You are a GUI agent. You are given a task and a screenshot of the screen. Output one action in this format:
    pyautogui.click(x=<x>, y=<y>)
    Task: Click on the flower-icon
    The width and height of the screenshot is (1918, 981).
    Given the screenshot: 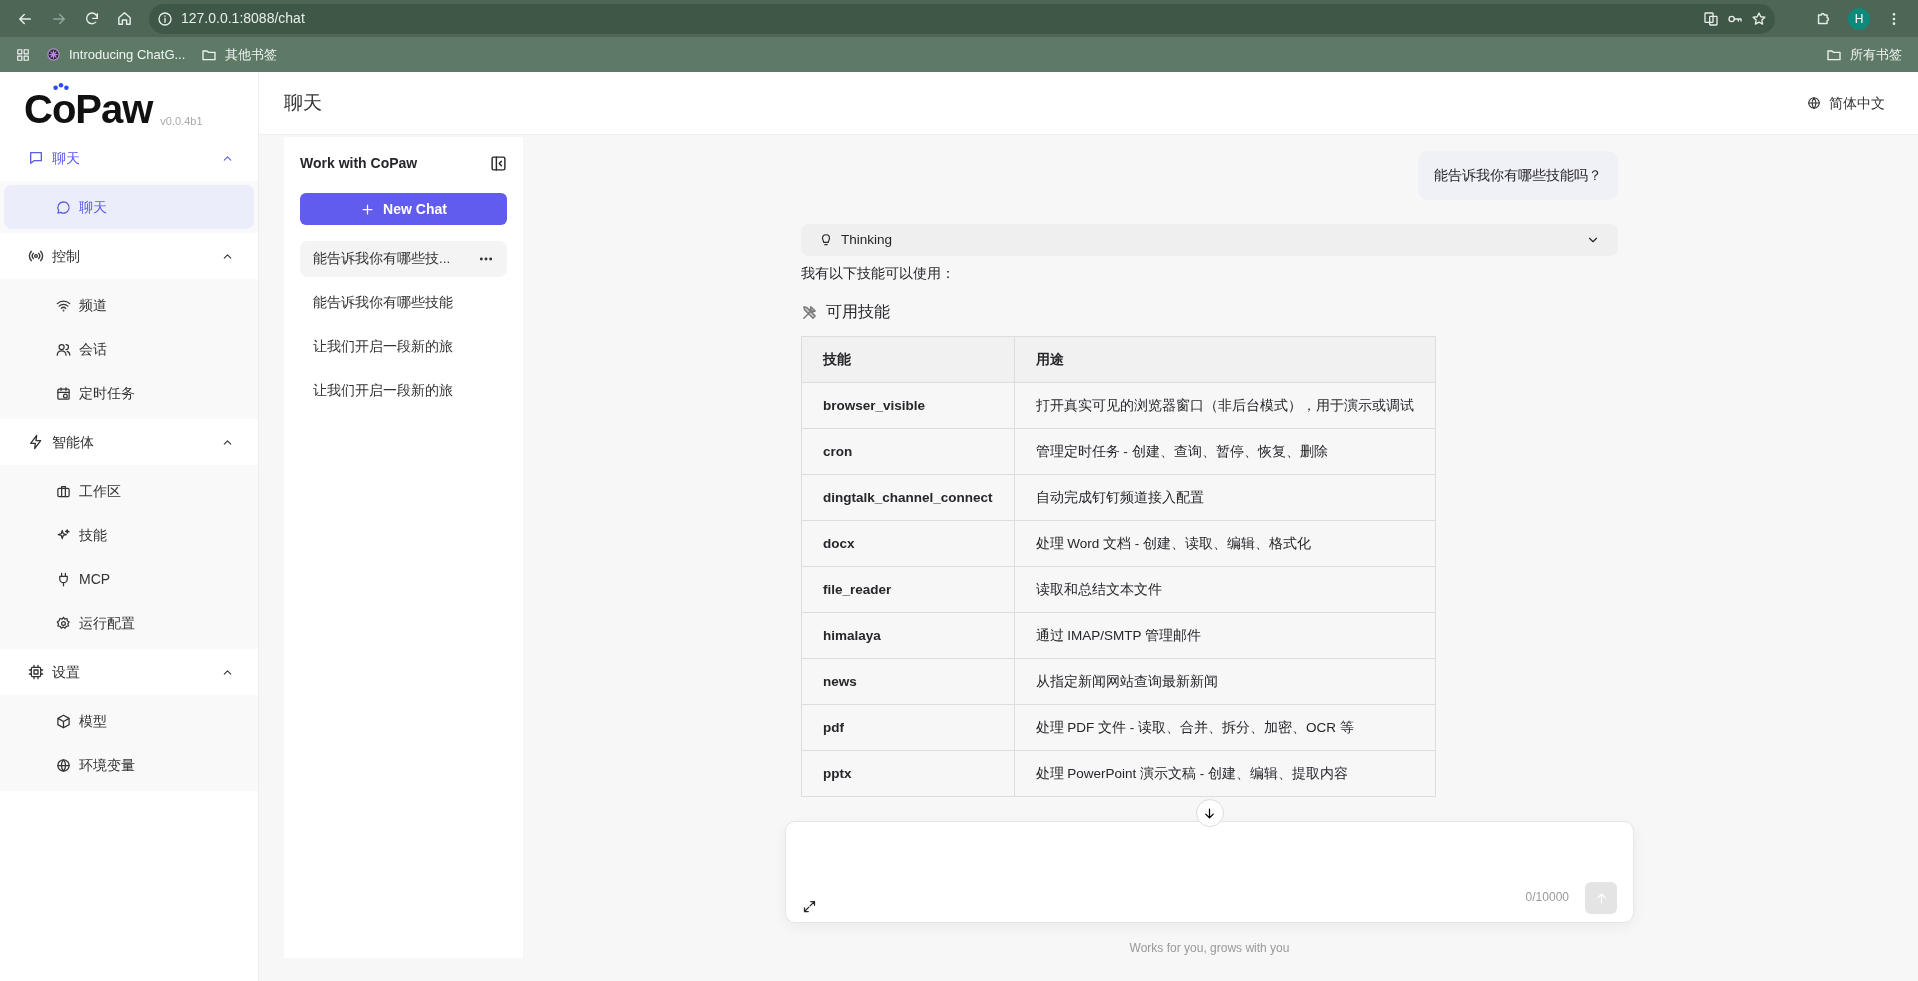 What is the action you would take?
    pyautogui.click(x=53, y=54)
    